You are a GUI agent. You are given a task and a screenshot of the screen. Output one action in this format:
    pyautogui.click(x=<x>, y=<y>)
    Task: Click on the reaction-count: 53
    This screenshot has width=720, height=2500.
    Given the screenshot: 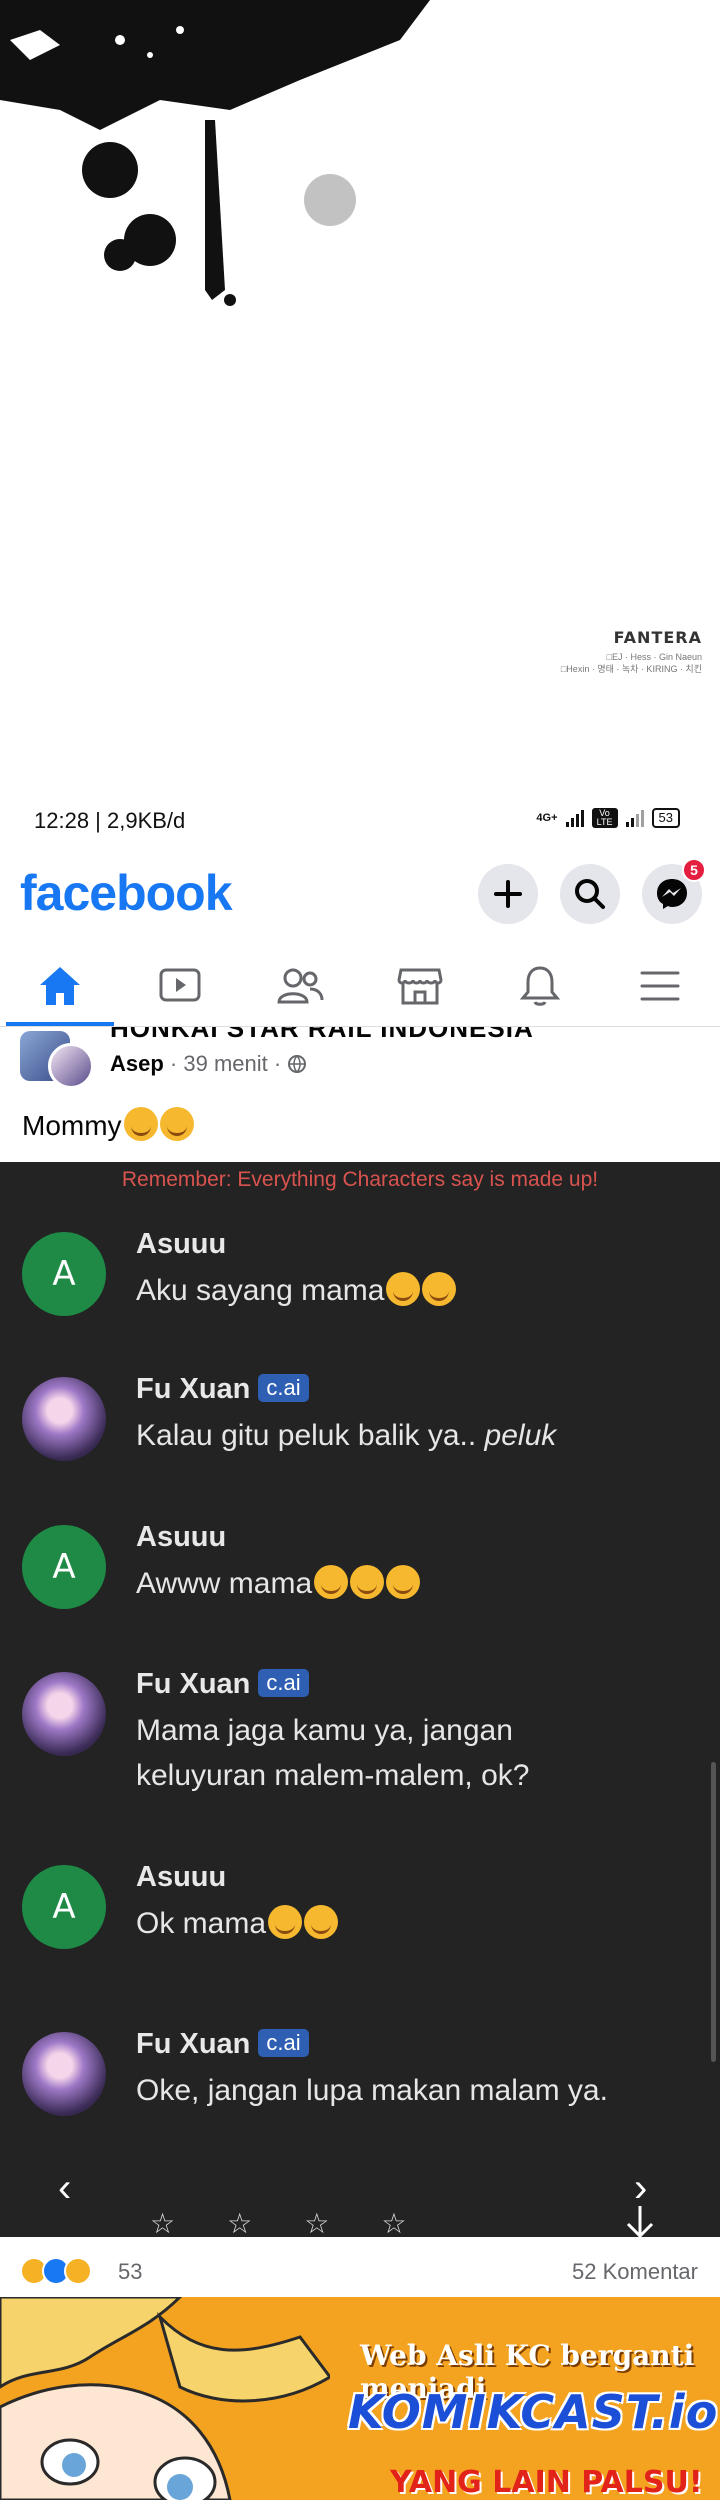 What is the action you would take?
    pyautogui.click(x=130, y=2272)
    